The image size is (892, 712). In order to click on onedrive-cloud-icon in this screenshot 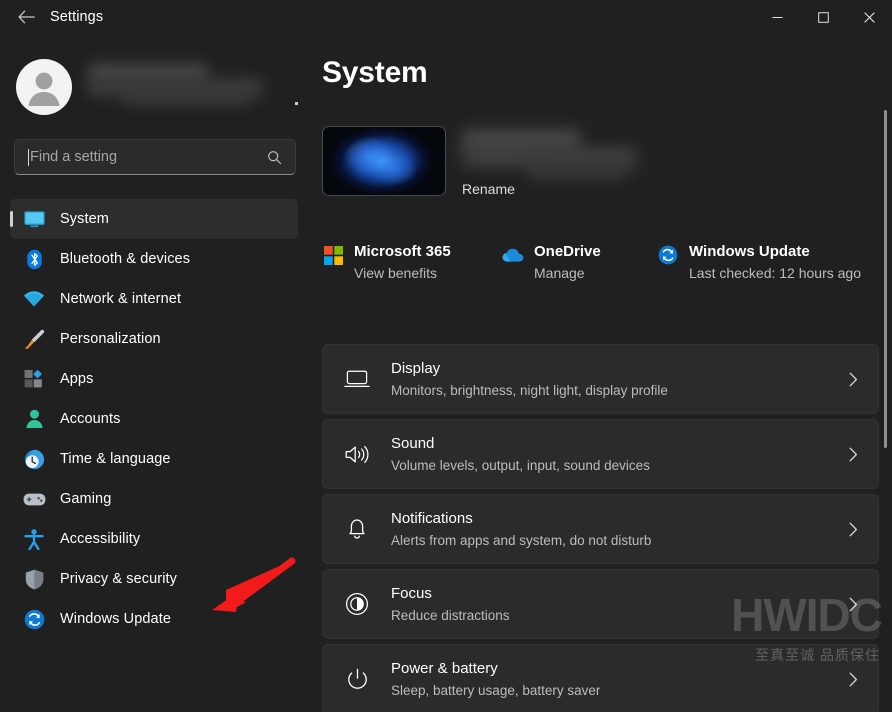, I will do `click(513, 255)`.